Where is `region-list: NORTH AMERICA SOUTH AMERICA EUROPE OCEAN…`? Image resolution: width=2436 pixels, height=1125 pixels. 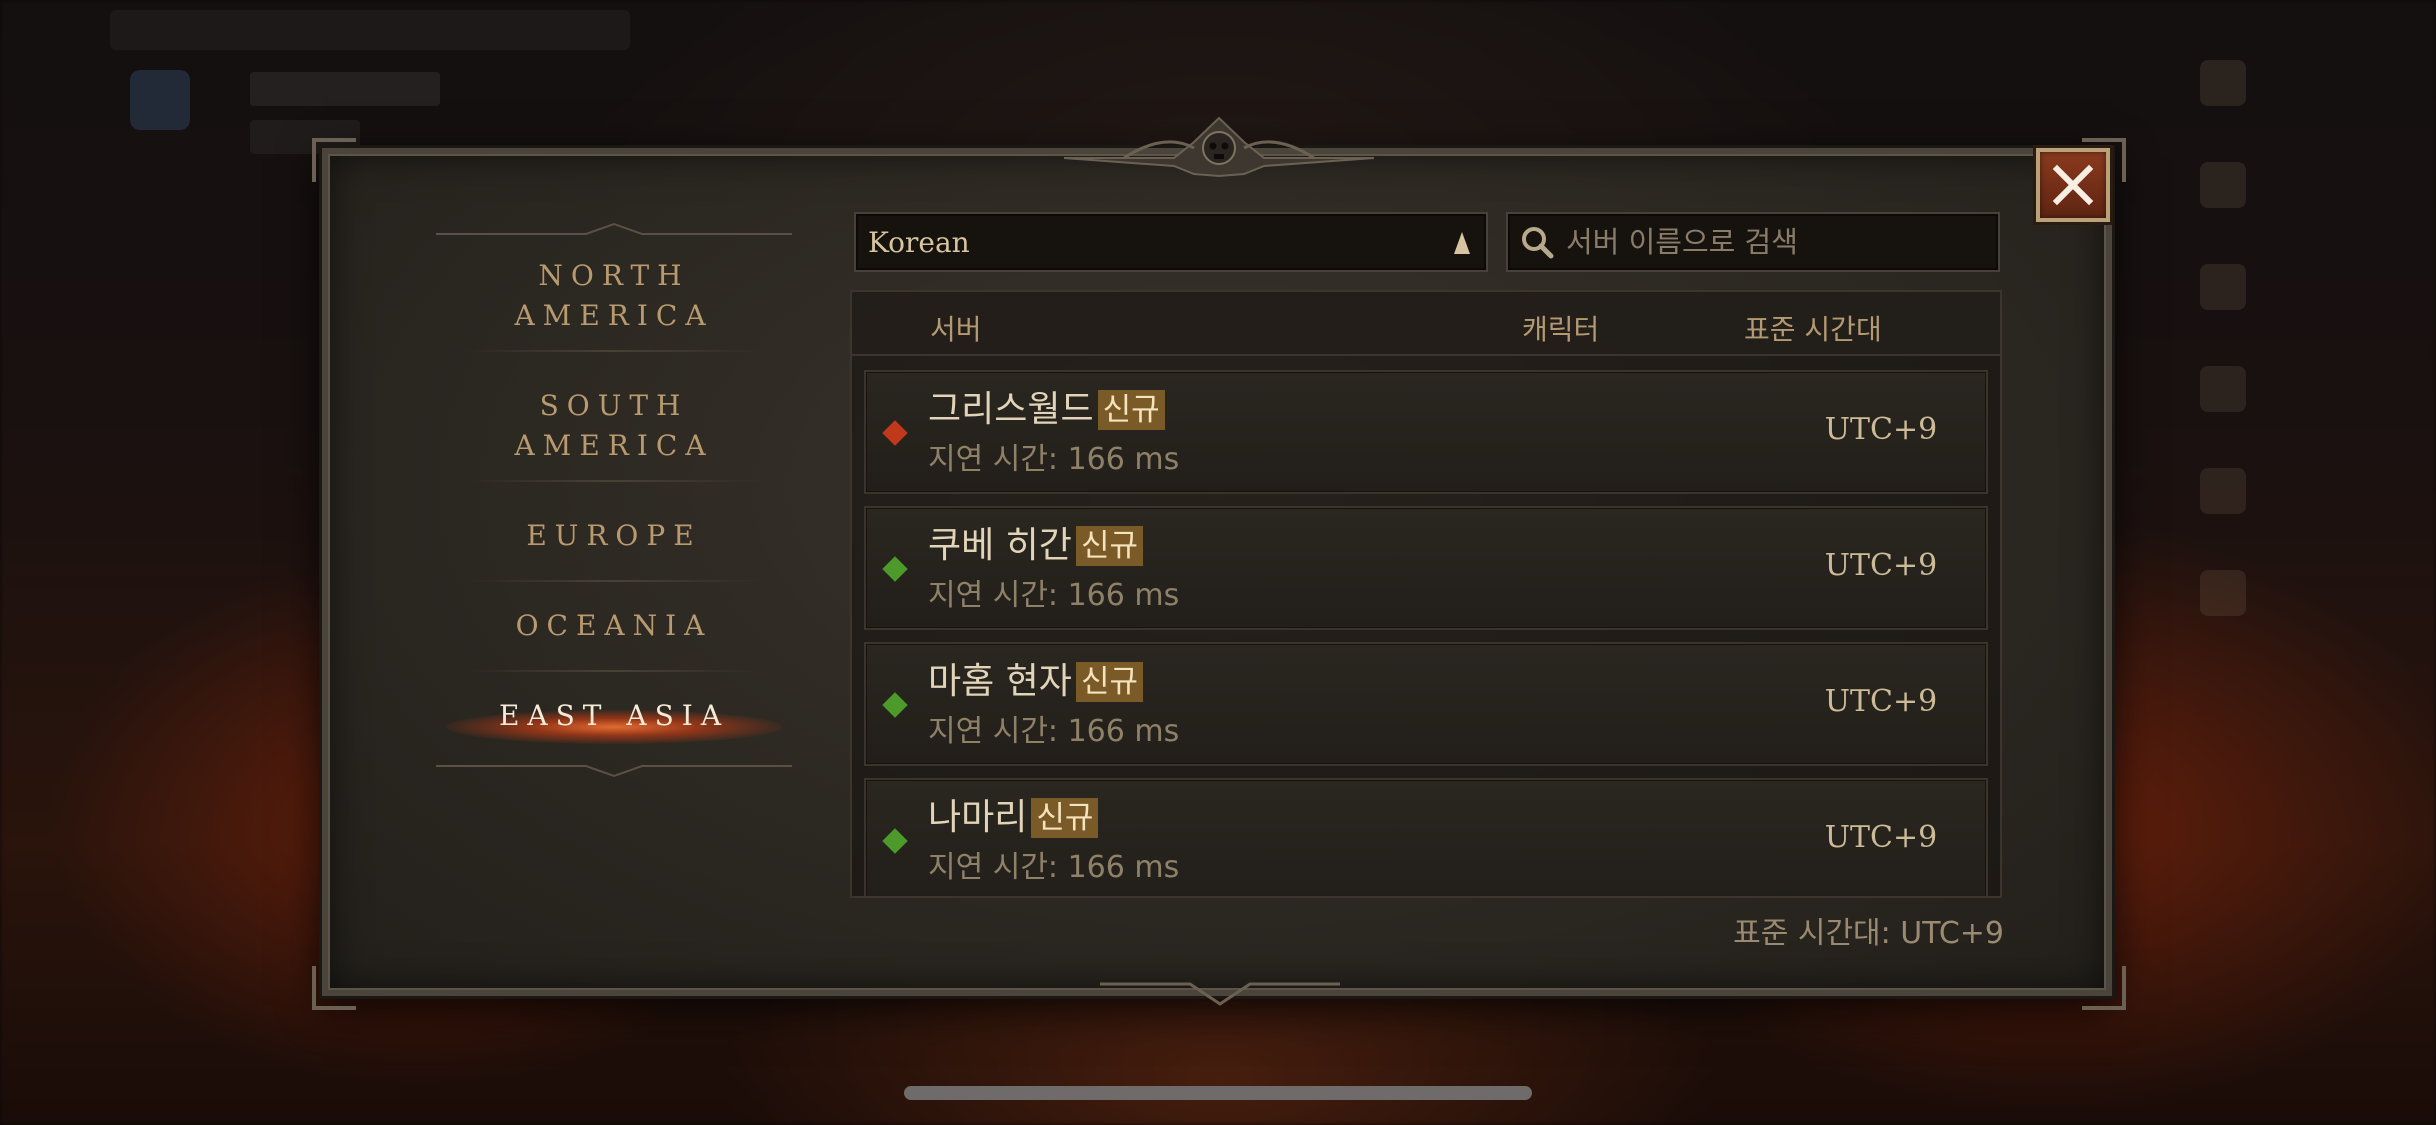 region-list: NORTH AMERICA SOUTH AMERICA EUROPE OCEAN… is located at coordinates (614, 500).